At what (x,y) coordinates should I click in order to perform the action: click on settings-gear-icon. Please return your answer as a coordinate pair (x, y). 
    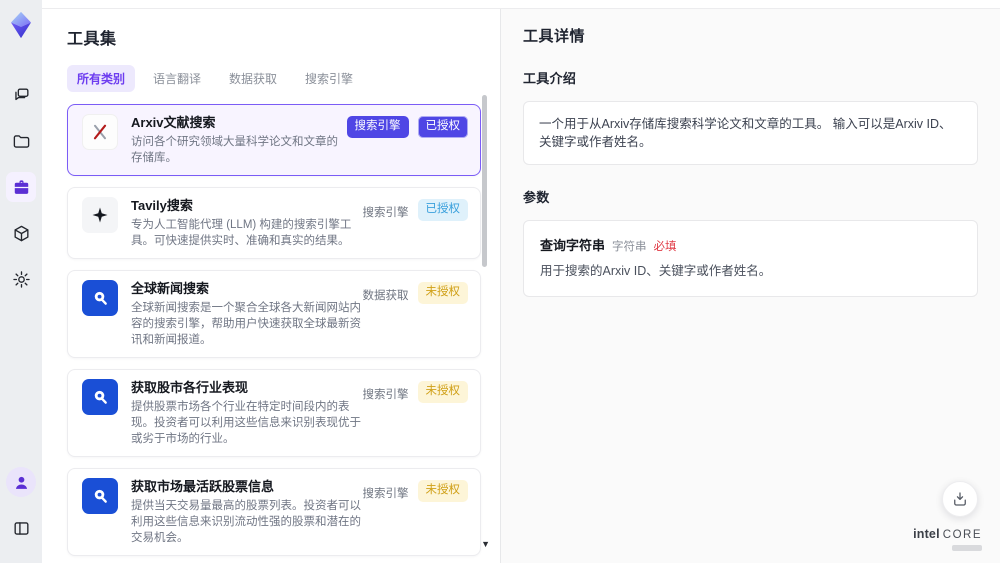
    Looking at the image, I should click on (21, 279).